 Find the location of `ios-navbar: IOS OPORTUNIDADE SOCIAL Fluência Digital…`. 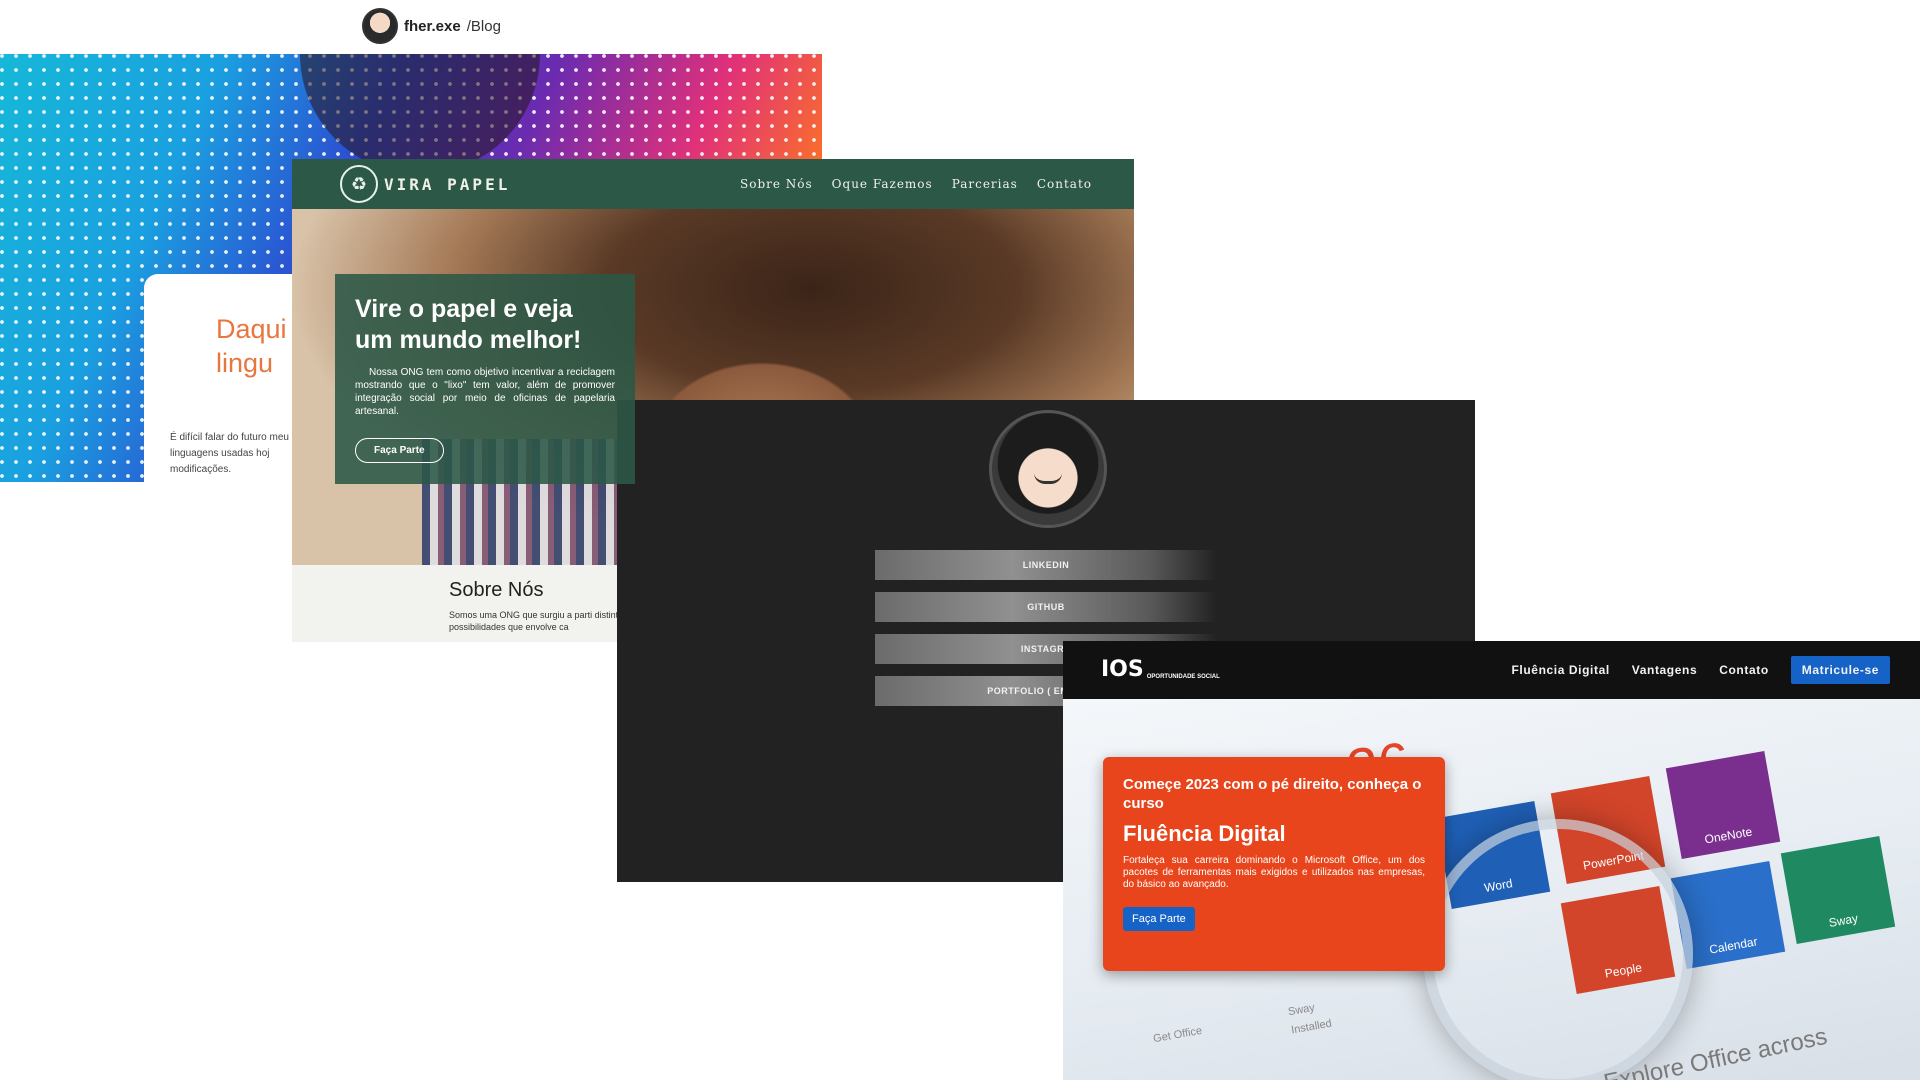

ios-navbar: IOS OPORTUNIDADE SOCIAL Fluência Digital… is located at coordinates (1491, 670).